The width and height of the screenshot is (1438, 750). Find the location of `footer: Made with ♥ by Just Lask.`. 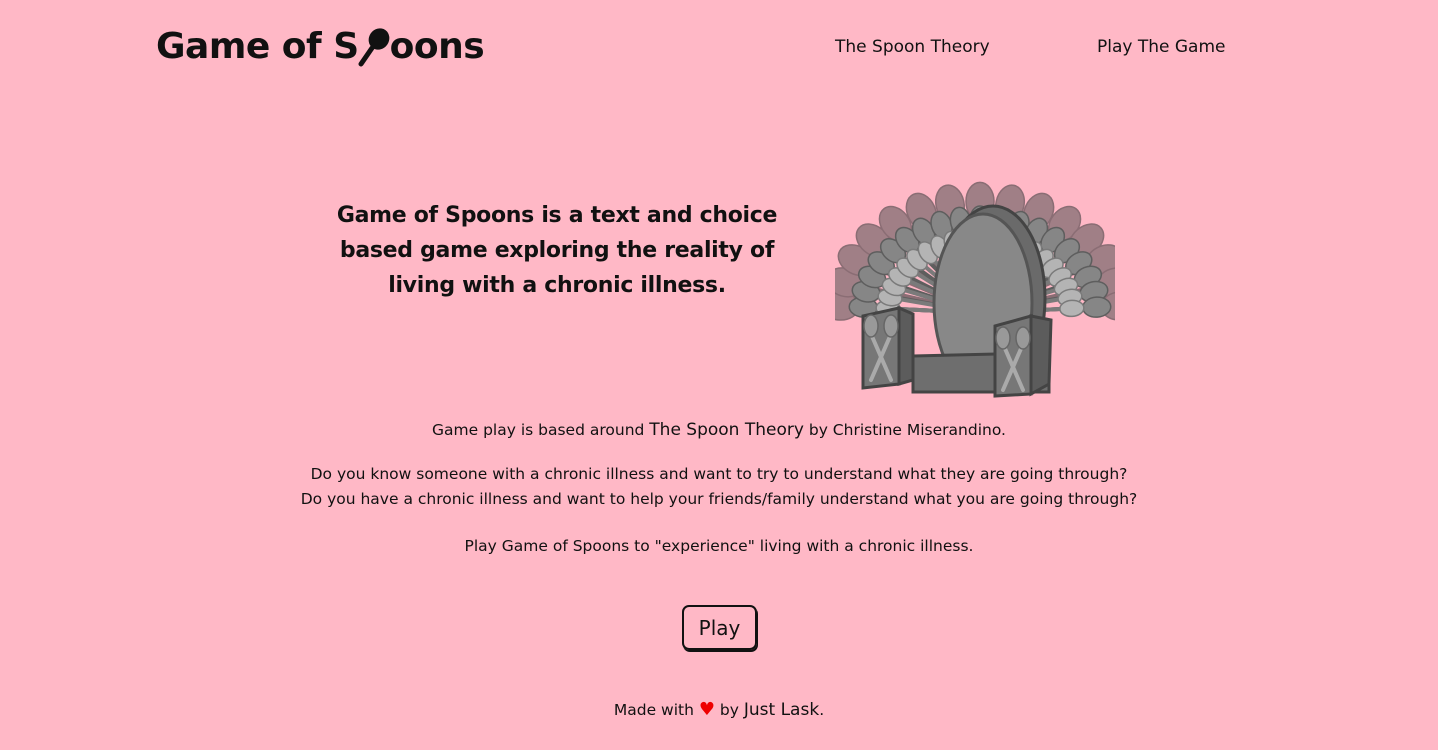

footer: Made with ♥ by Just Lask. is located at coordinates (719, 709).